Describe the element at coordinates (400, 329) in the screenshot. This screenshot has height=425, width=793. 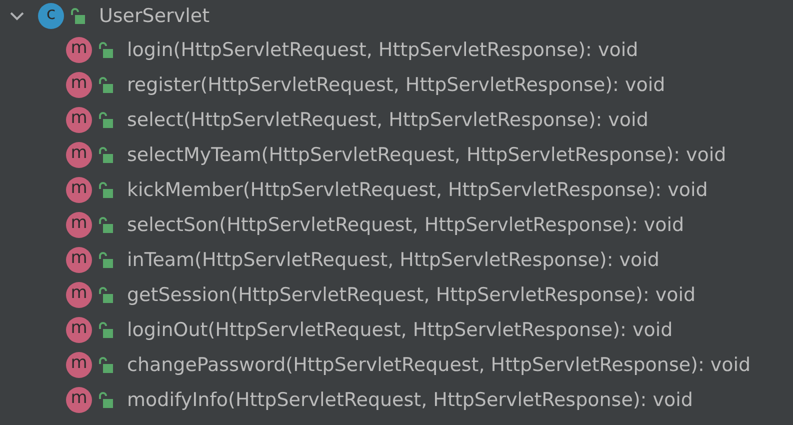
I see `tree-item: loginOut(HttpServletRequest, HttpServletResponse): void` at that location.